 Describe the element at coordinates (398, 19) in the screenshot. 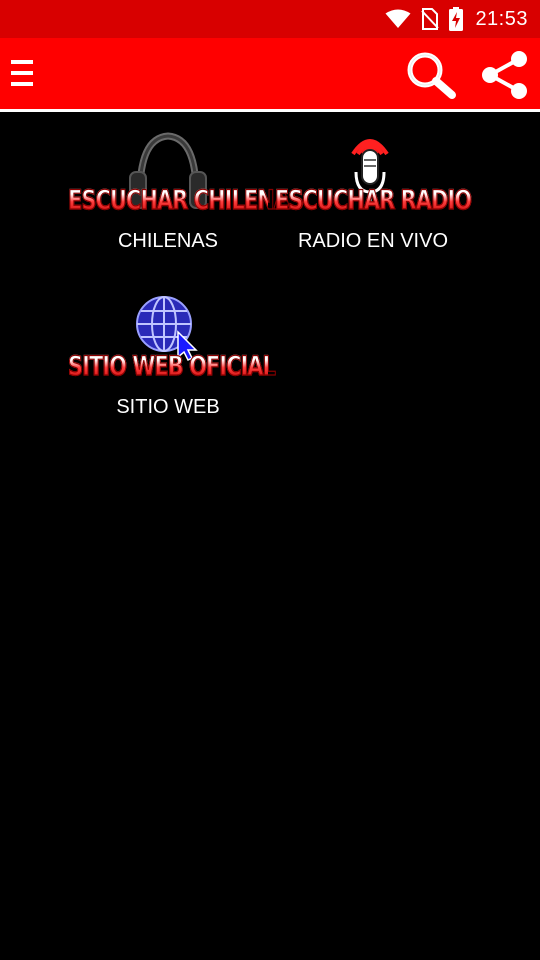

I see `wifi-icon` at that location.